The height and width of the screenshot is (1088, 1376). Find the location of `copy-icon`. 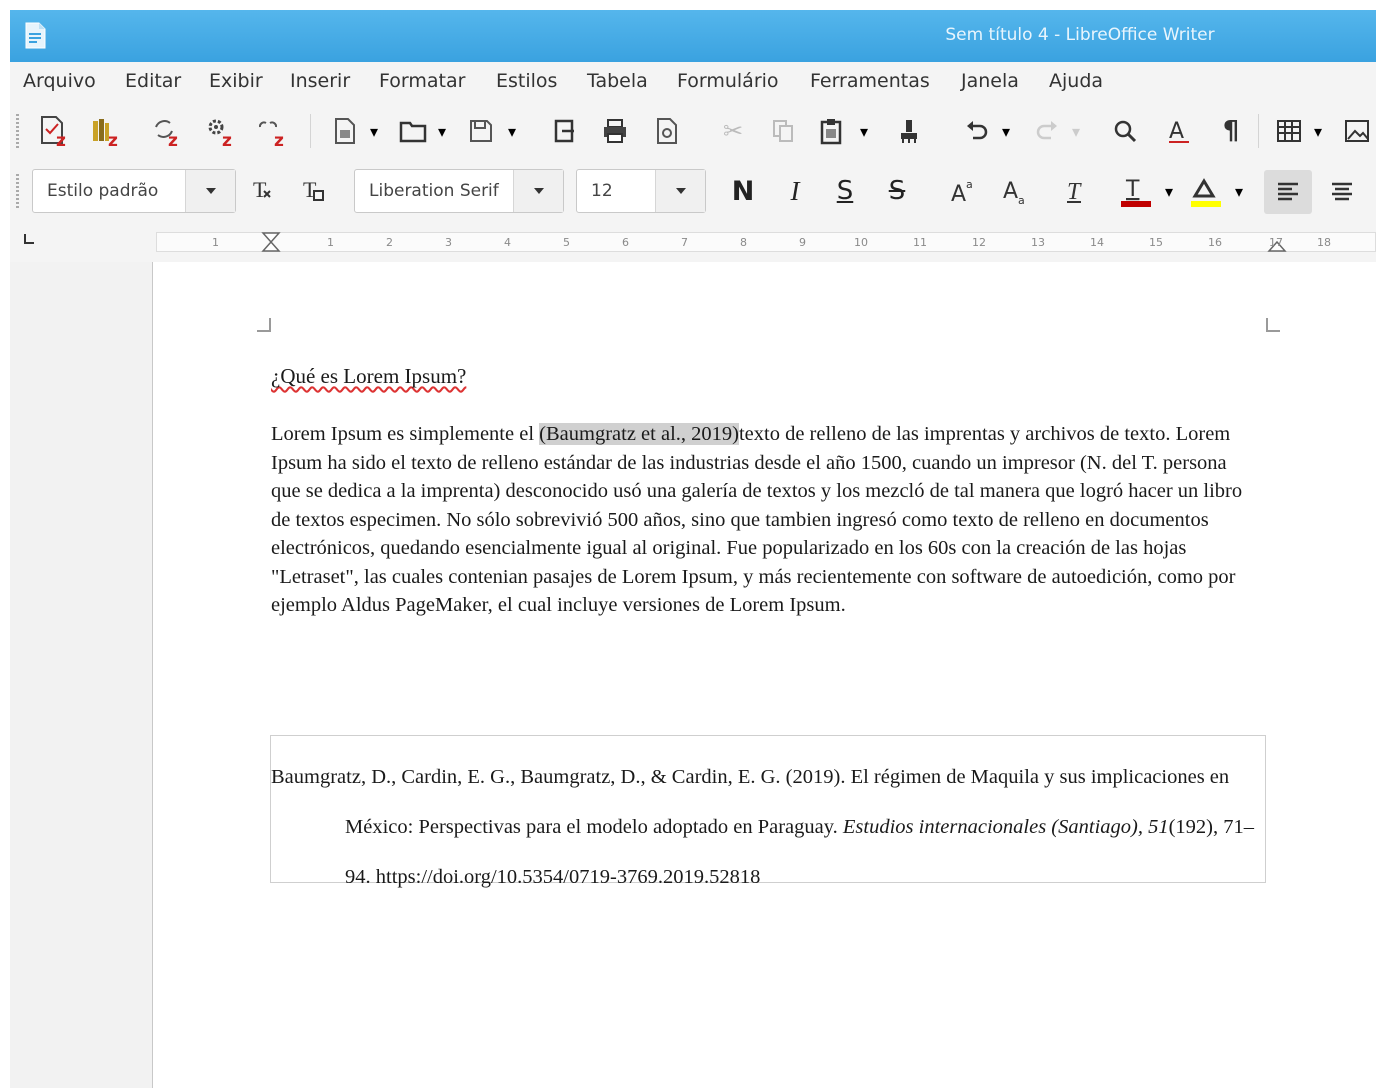

copy-icon is located at coordinates (783, 131).